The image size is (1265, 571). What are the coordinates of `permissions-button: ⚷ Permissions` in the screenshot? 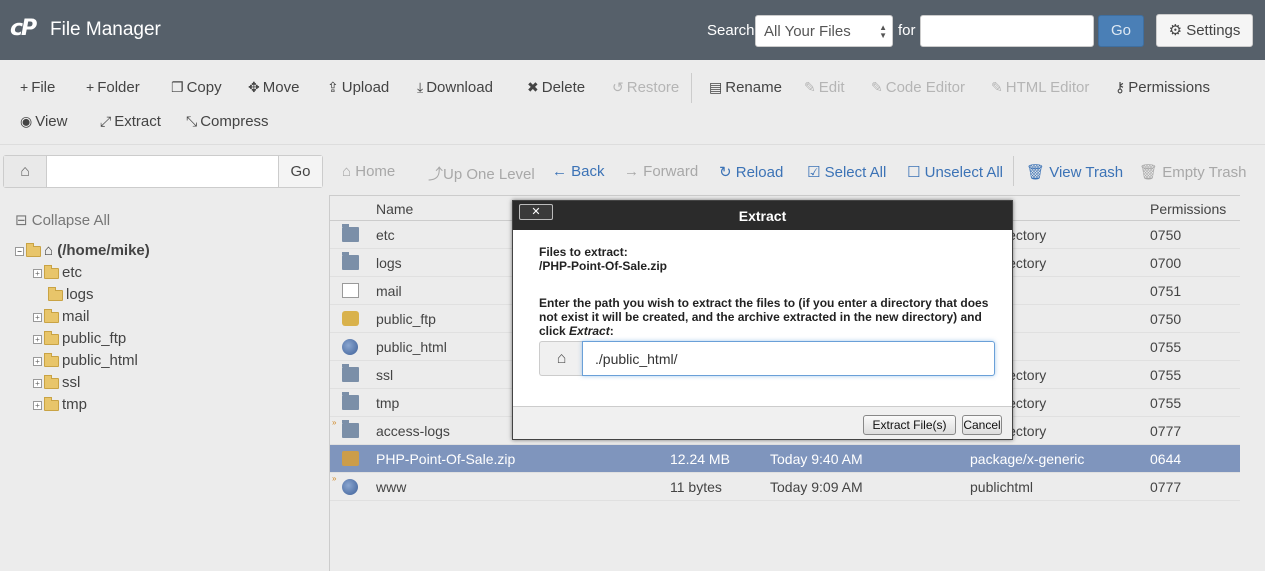 It's located at (1162, 87).